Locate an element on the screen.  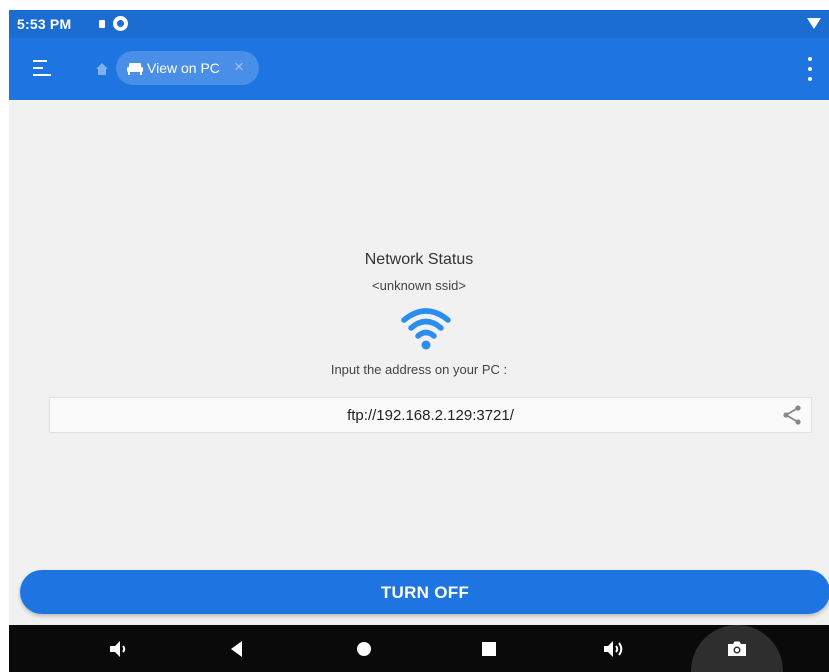
volume-down-icon is located at coordinates (118, 649).